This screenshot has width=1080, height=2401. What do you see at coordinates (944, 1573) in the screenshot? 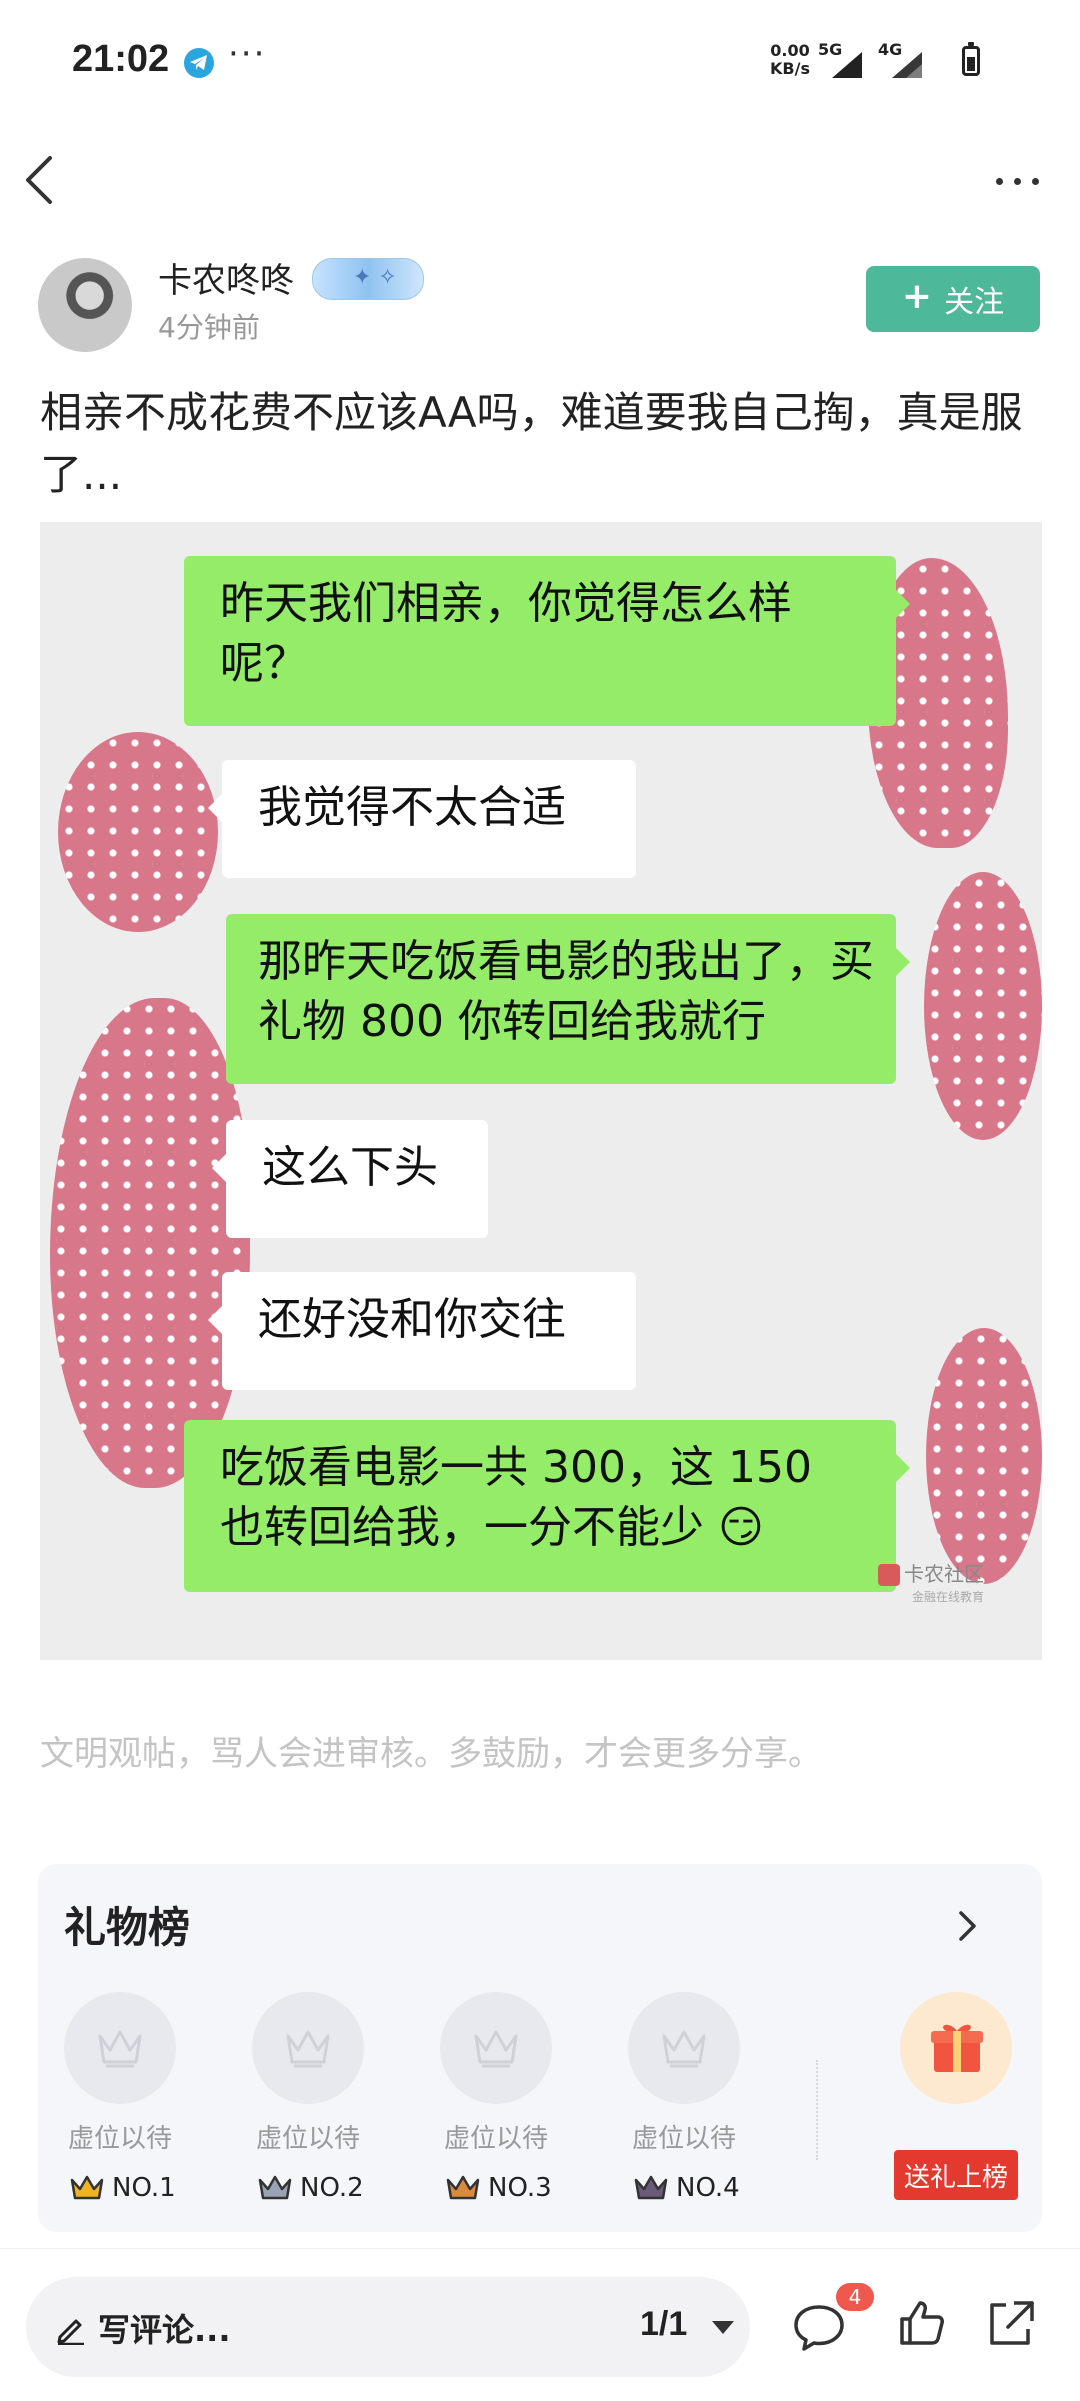
I see `watermark-text: 卡农社区` at bounding box center [944, 1573].